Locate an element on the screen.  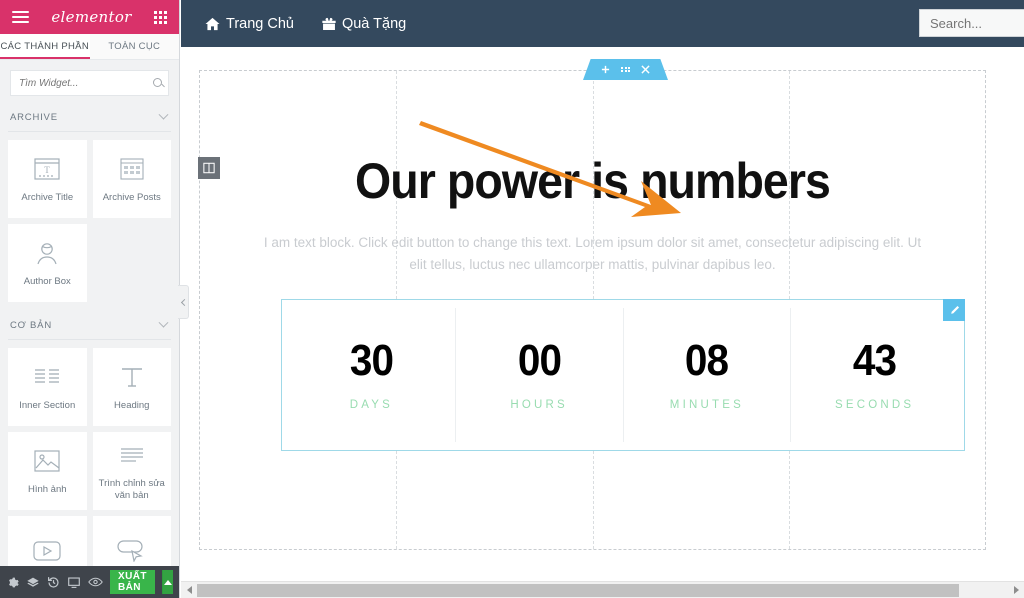
scroll-right-arrow is located at coordinates (1016, 590).